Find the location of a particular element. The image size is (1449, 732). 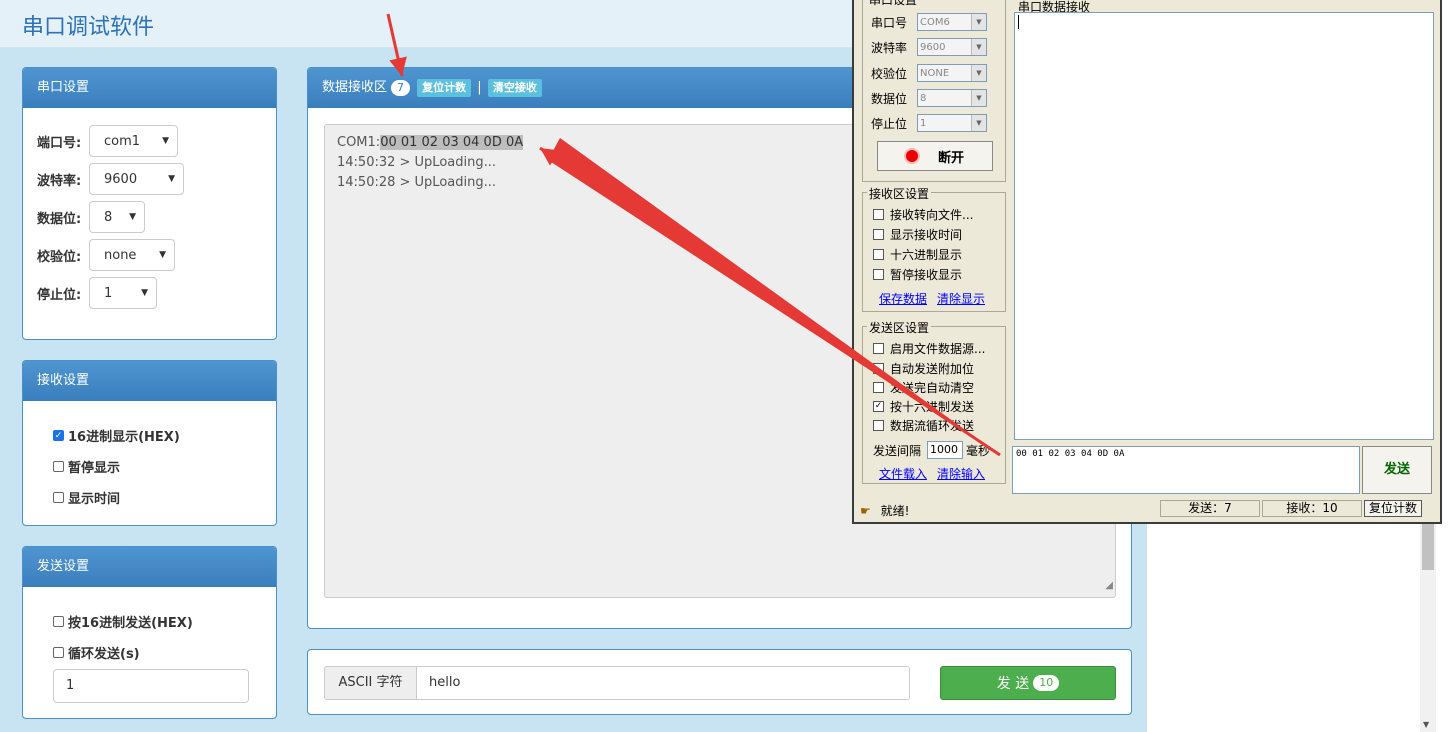

native-baud-select: 9600 ▼ is located at coordinates (952, 47).